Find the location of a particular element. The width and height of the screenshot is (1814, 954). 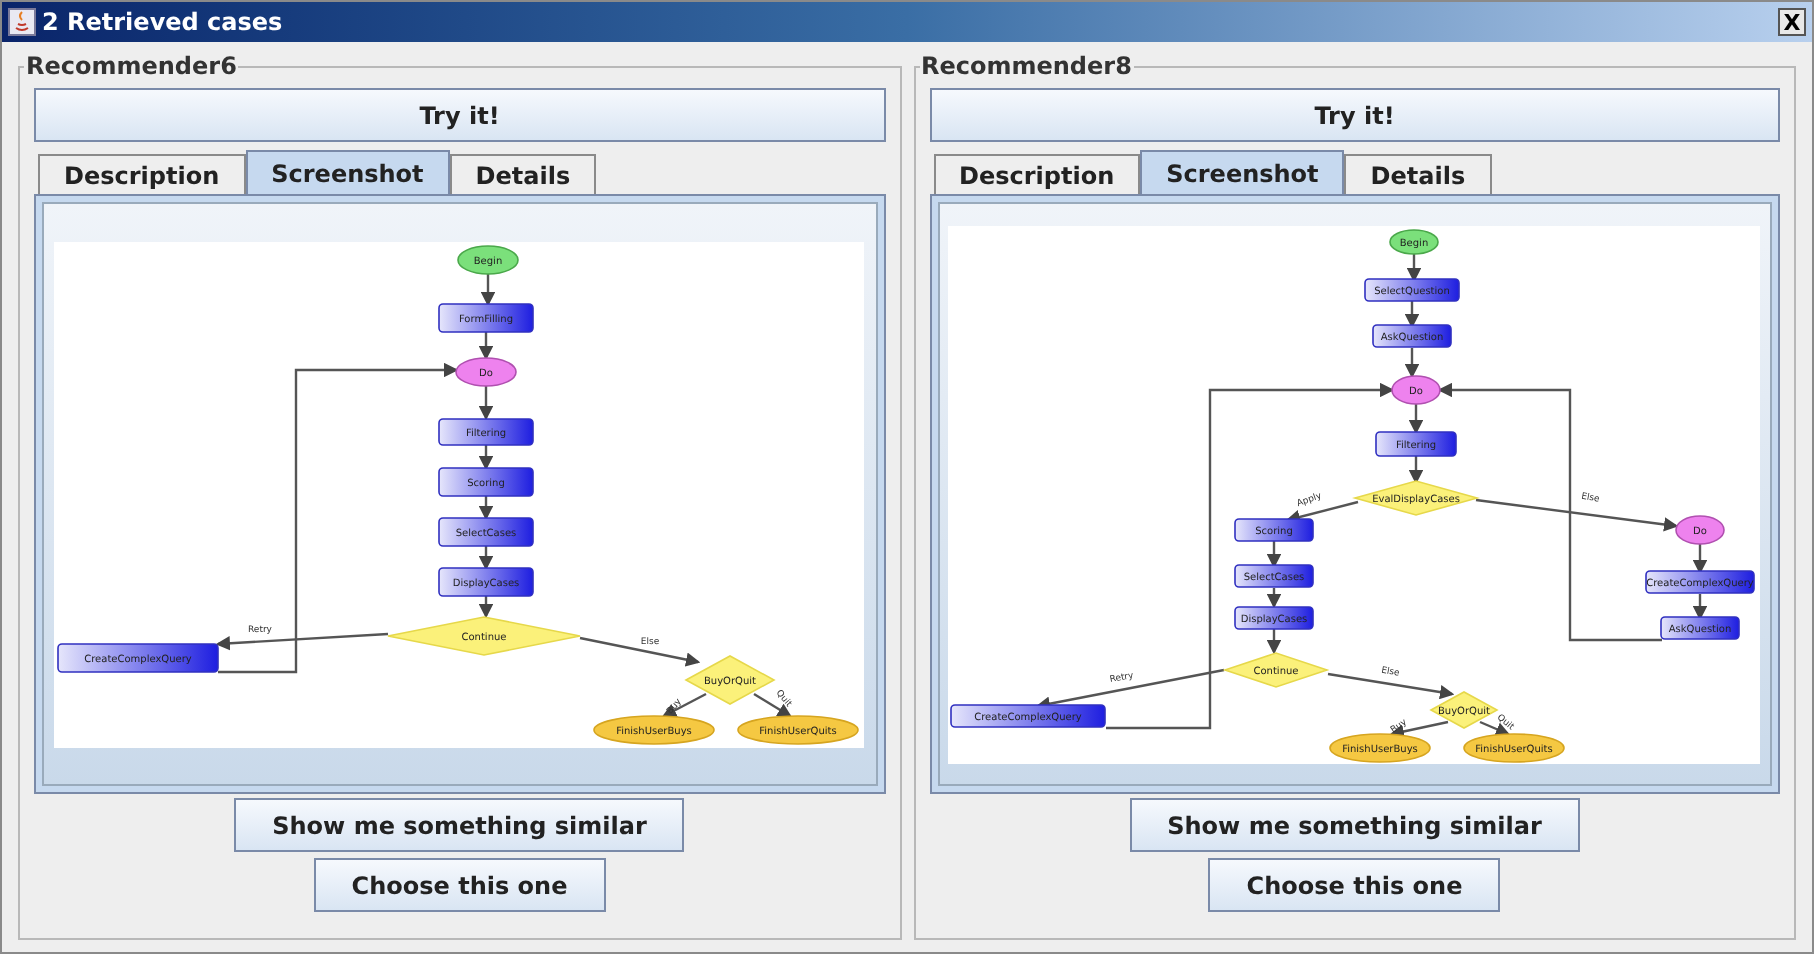

window-title: 2 Retrieved cases is located at coordinates (162, 23).